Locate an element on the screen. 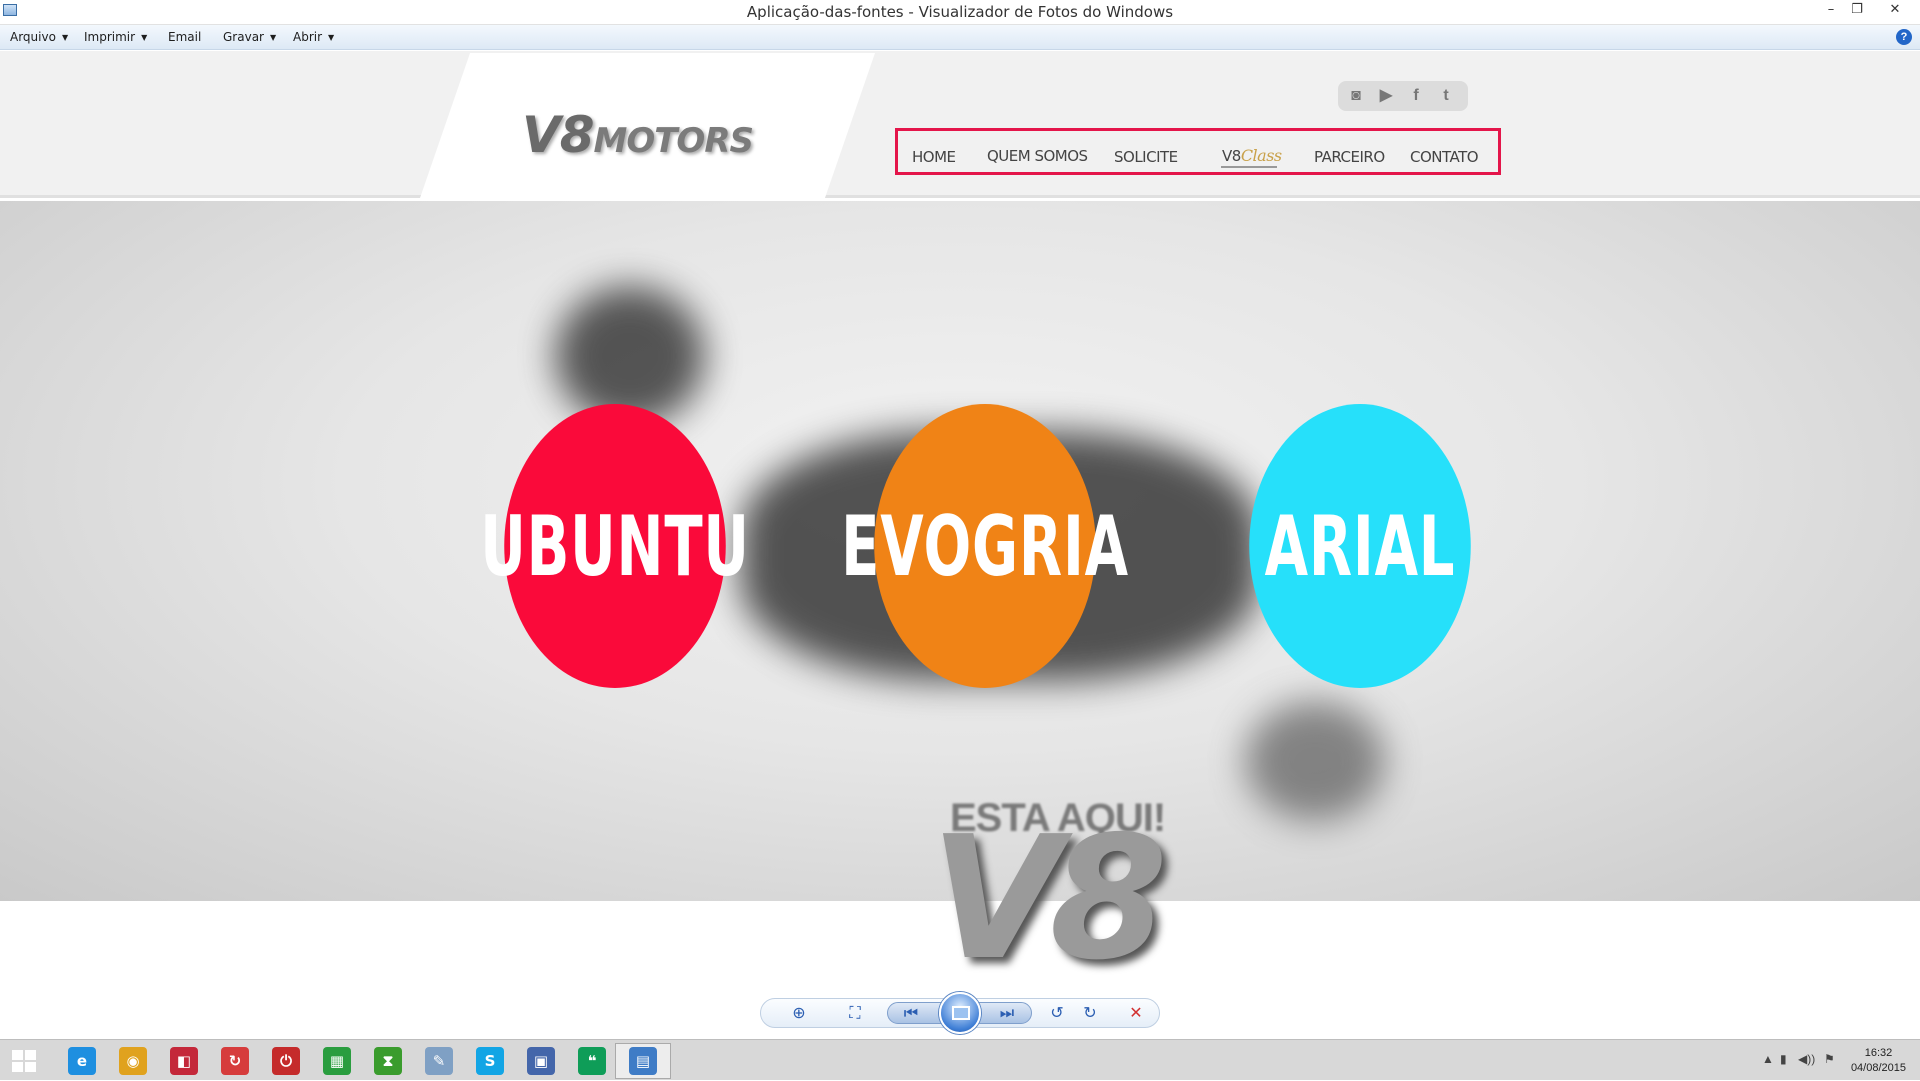 The width and height of the screenshot is (1920, 1081). clock-date: 04/08/2015 is located at coordinates (1878, 1068).